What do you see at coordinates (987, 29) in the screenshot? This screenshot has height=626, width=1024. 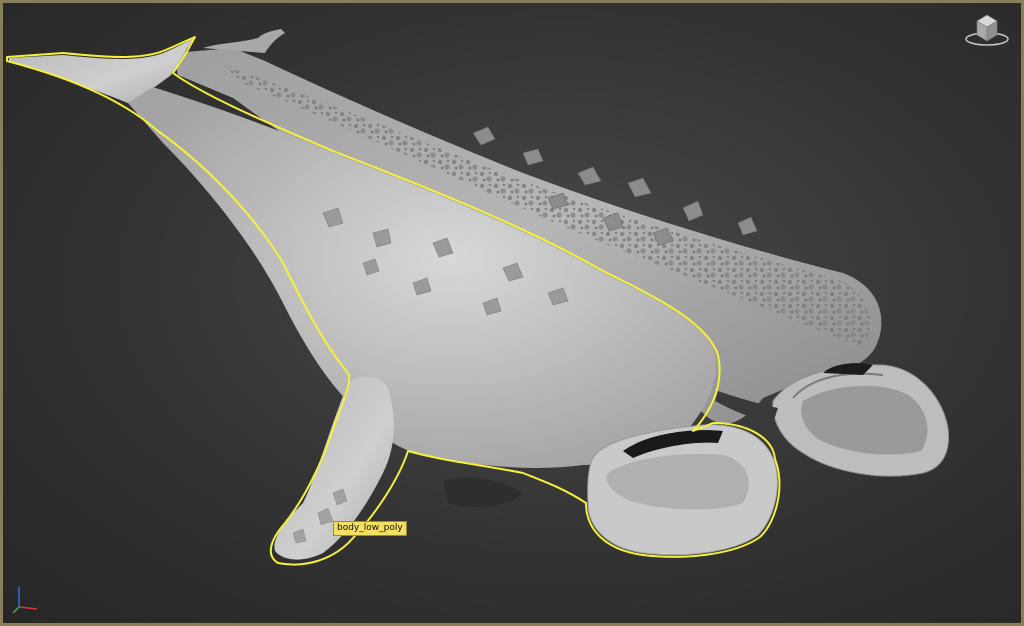 I see `viewcube-icon` at bounding box center [987, 29].